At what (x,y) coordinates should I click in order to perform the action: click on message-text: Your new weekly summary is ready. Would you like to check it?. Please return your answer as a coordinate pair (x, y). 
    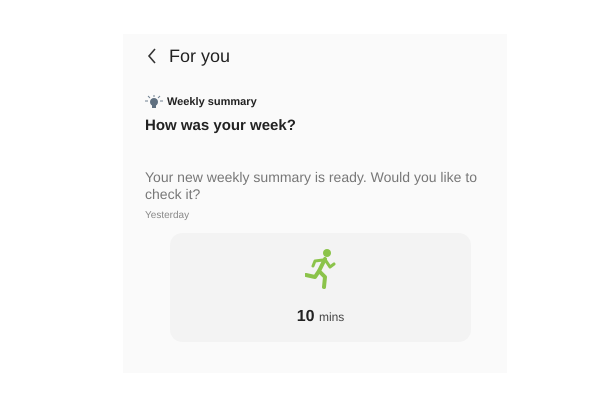
    Looking at the image, I should click on (311, 186).